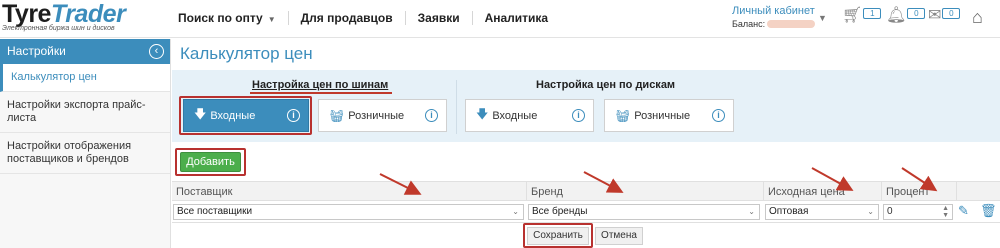 The height and width of the screenshot is (248, 1000). Describe the element at coordinates (988, 211) in the screenshot. I see `trash-icon: 🗑︎` at that location.